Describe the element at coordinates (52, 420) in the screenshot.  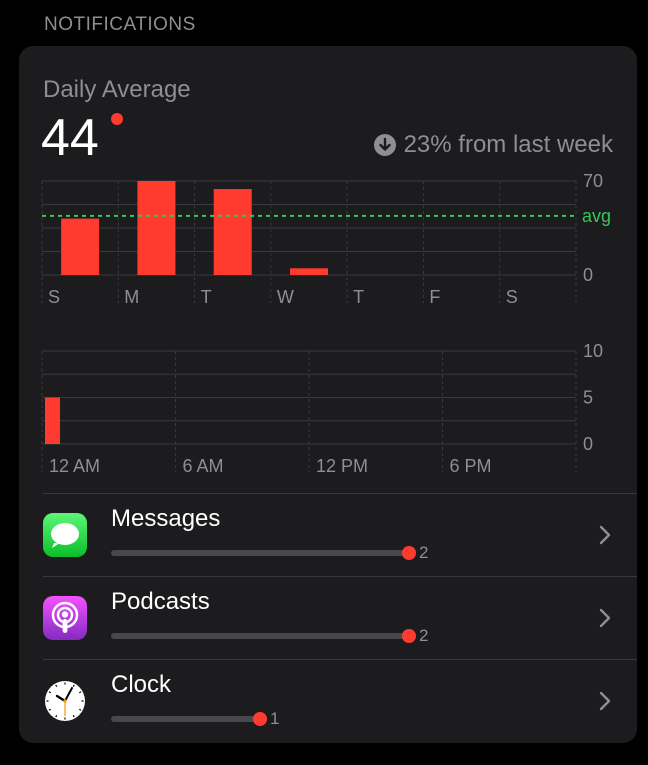
I see `hourly-bar` at that location.